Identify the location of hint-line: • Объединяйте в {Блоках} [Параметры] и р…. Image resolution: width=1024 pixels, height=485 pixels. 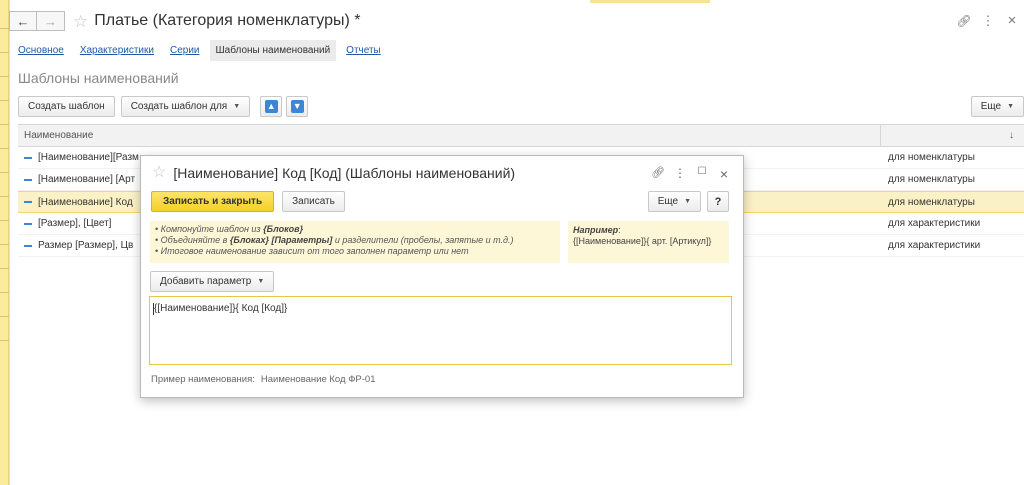
(334, 240).